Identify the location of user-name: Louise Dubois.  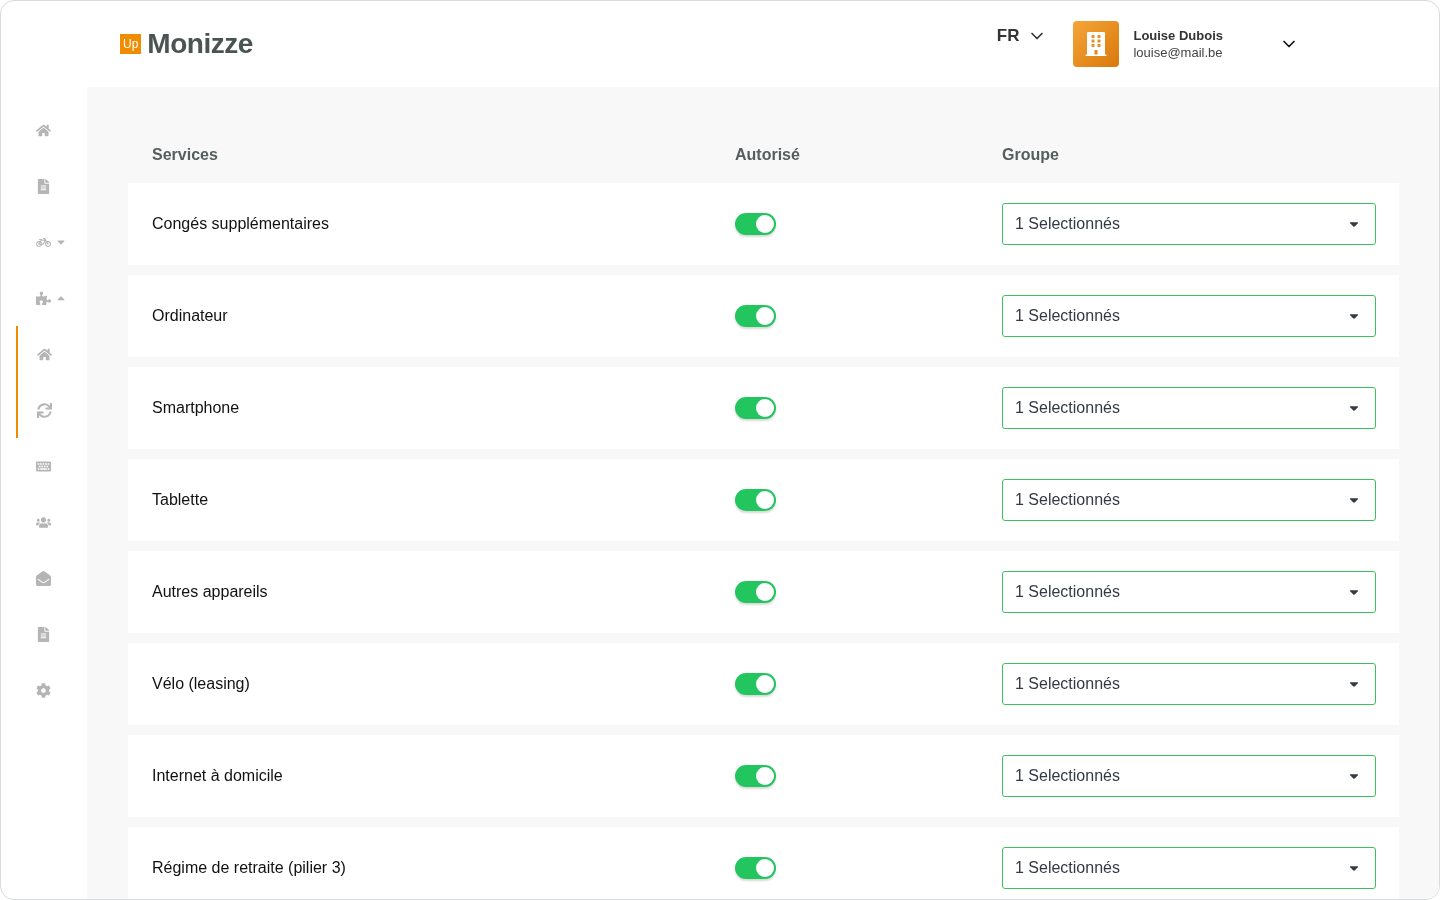
(1178, 35).